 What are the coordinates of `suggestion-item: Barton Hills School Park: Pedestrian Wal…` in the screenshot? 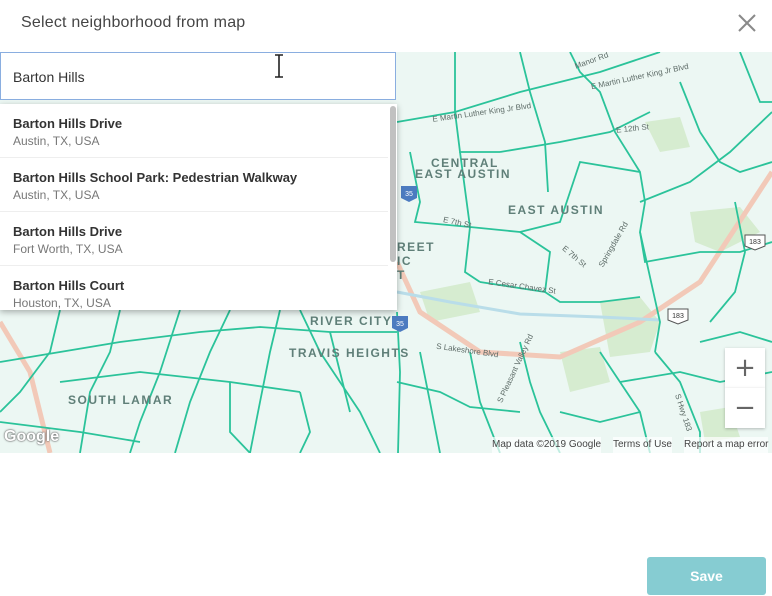 It's located at (194, 185).